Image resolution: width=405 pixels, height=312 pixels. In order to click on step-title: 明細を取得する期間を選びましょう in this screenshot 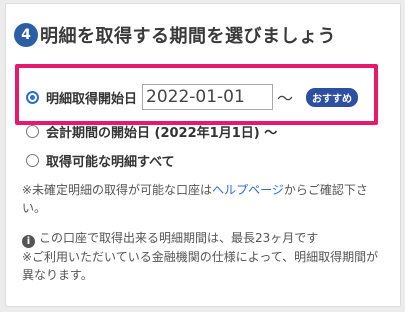, I will do `click(188, 36)`.